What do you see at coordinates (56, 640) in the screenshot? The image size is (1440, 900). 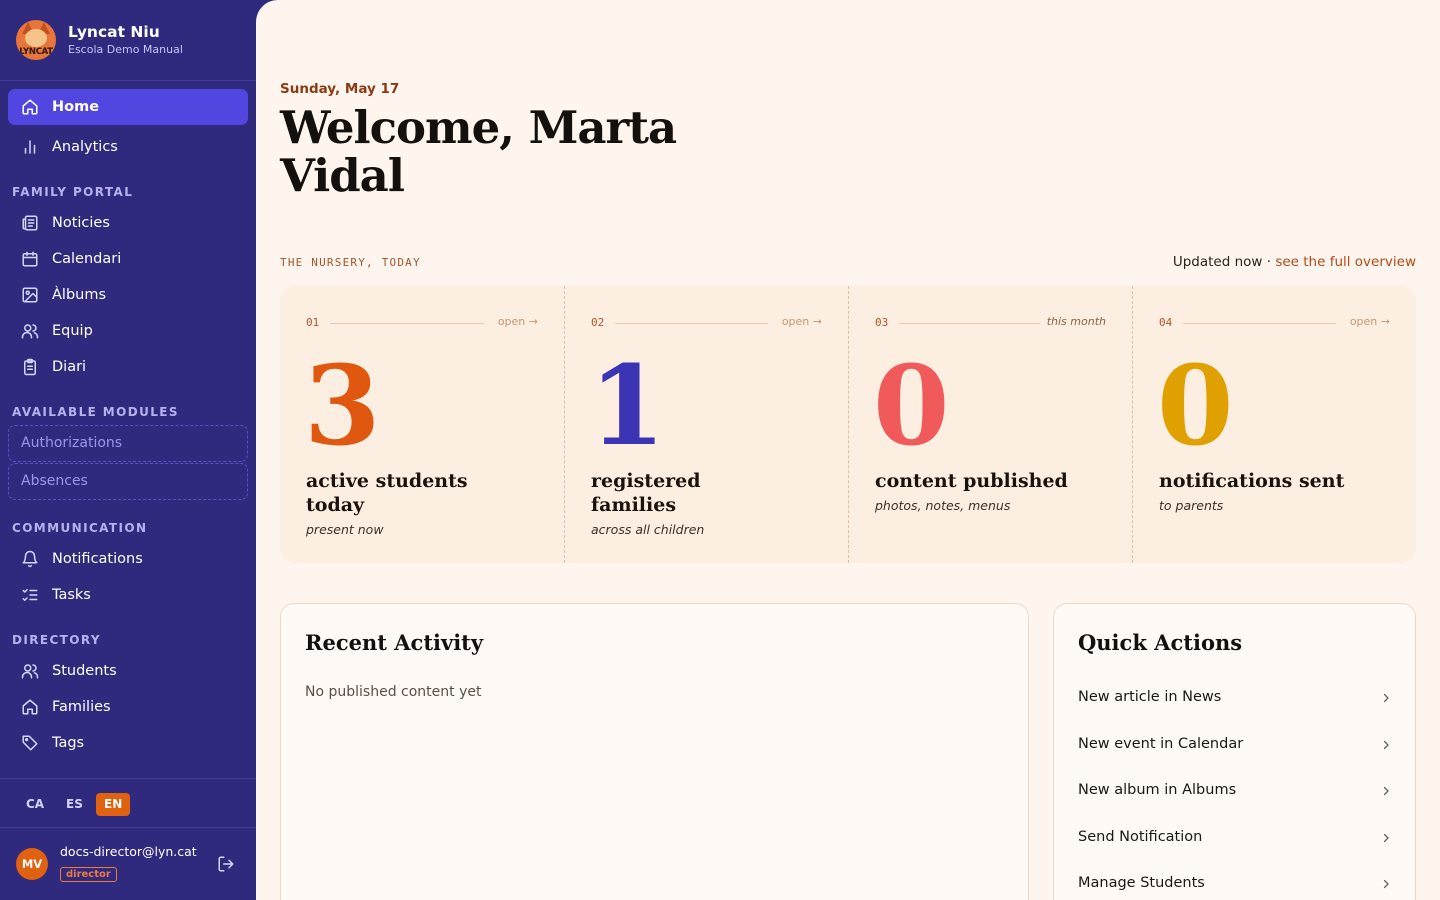 I see `section-directory: DIRECTORY` at bounding box center [56, 640].